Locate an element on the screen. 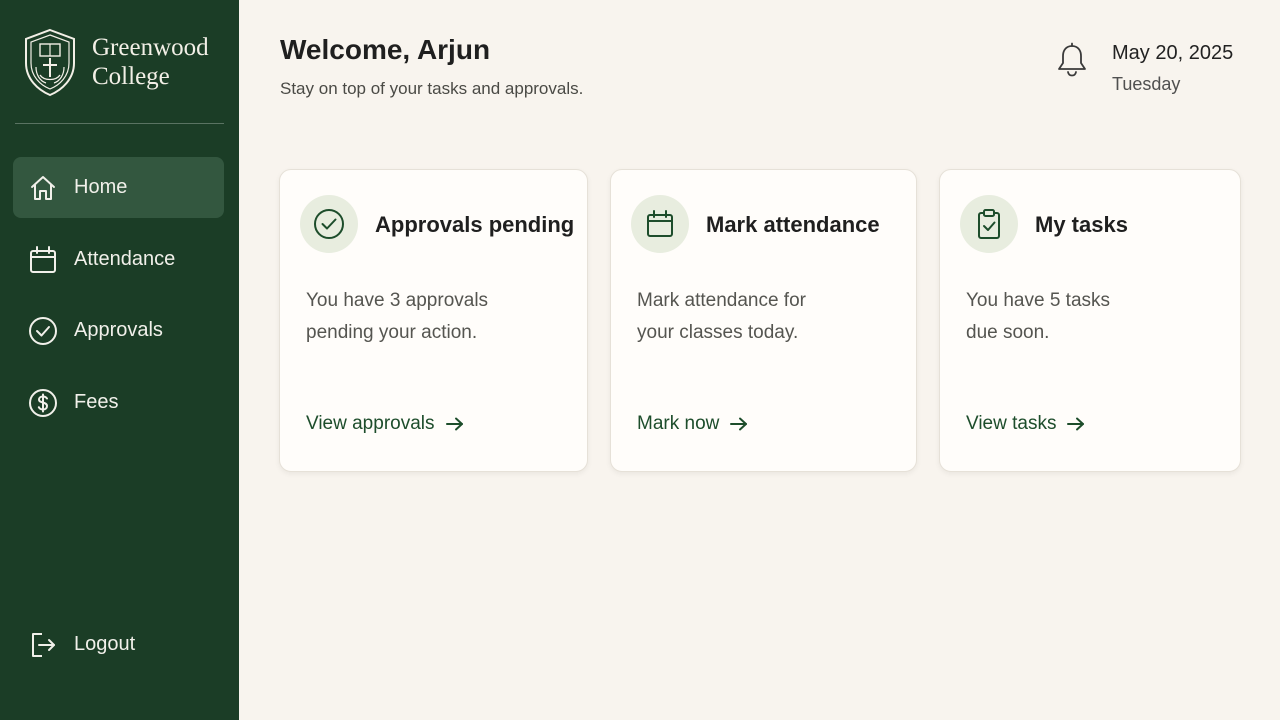 This screenshot has width=1280, height=720. logout-label: Logout is located at coordinates (105, 644).